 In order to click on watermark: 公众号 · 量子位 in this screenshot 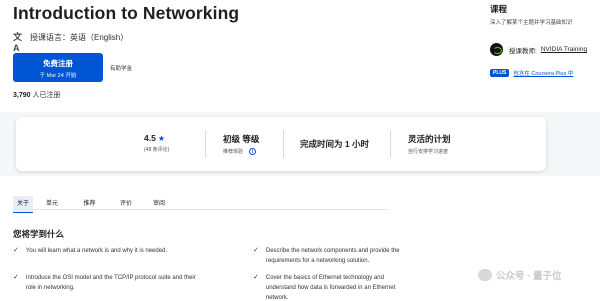, I will do `click(519, 275)`.